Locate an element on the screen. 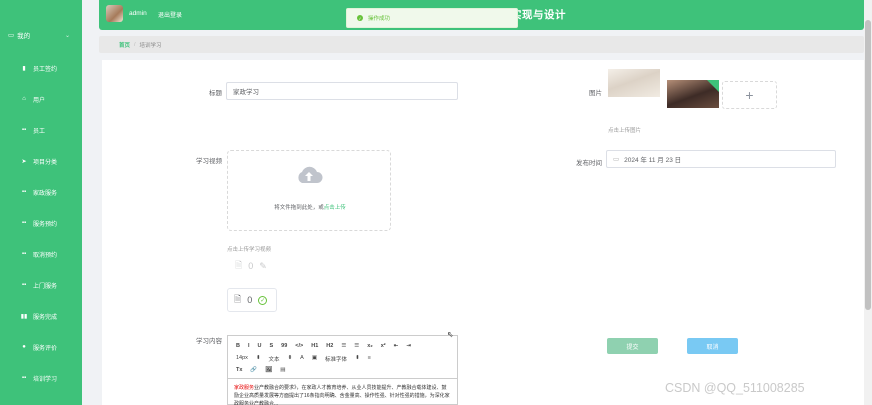 Image resolution: width=872 pixels, height=405 pixels. sidebar-item: ▪▪ 员工 is located at coordinates (41, 130).